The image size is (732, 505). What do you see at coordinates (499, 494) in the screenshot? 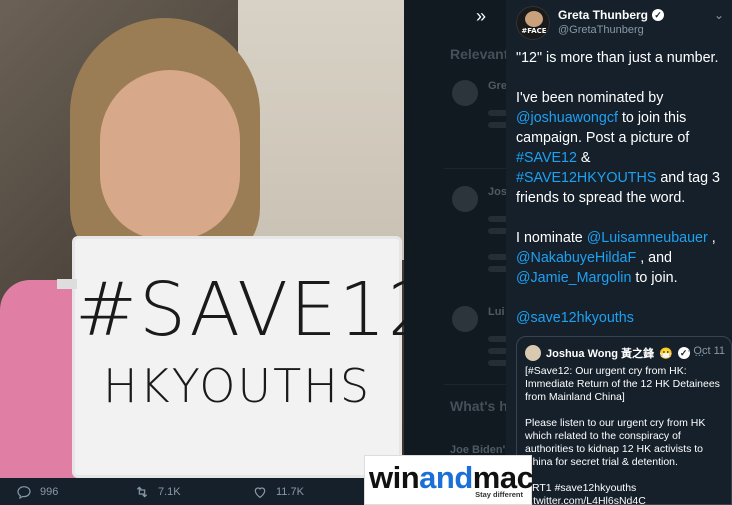
I see `watermark-tagline: Stay different` at bounding box center [499, 494].